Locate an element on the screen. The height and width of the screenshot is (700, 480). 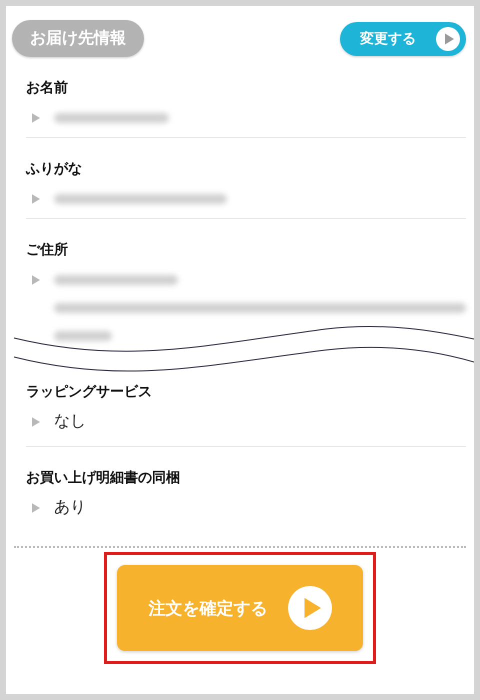
field-label: ラッピングサービス is located at coordinates (89, 392).